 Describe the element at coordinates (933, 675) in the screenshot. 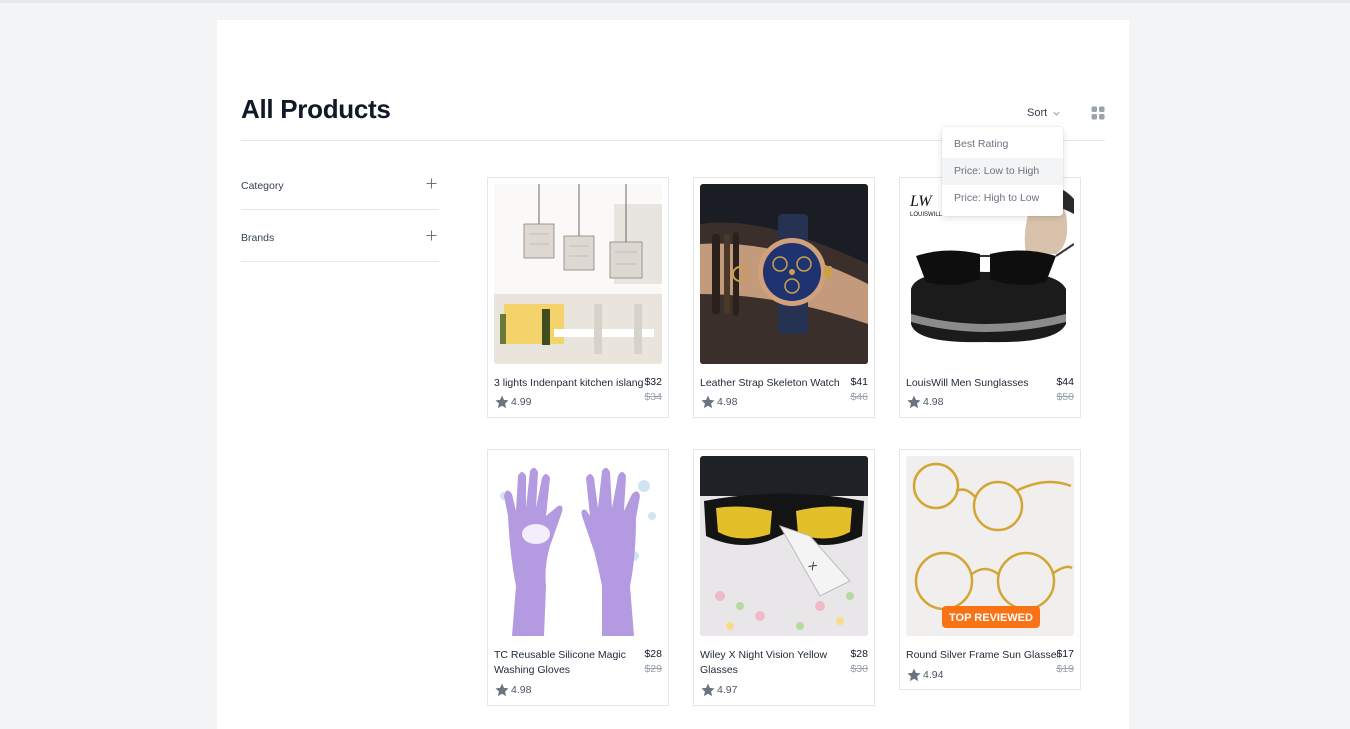

I see `rating-value: 4.94` at that location.